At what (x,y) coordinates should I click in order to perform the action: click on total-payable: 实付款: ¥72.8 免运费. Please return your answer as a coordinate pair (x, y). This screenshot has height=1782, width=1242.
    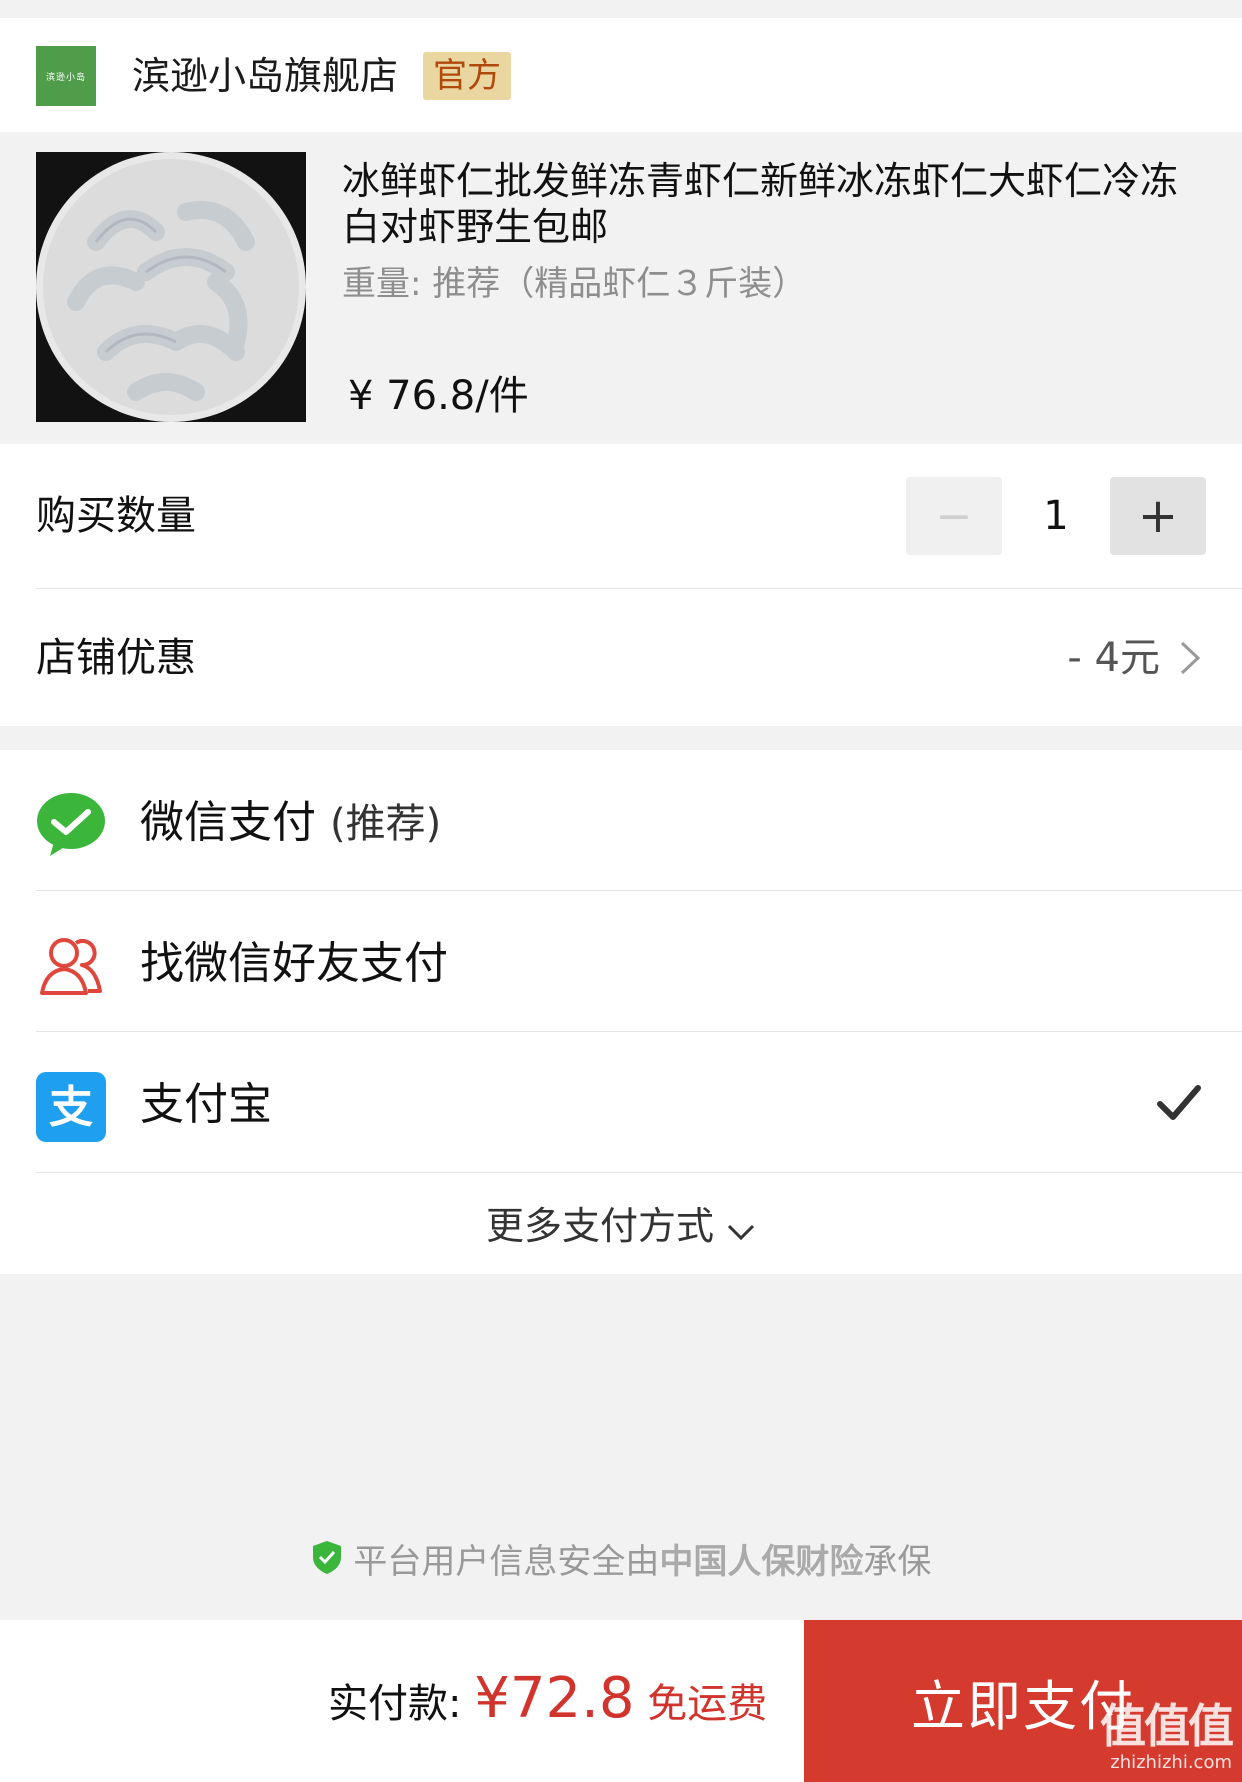
    Looking at the image, I should click on (547, 1701).